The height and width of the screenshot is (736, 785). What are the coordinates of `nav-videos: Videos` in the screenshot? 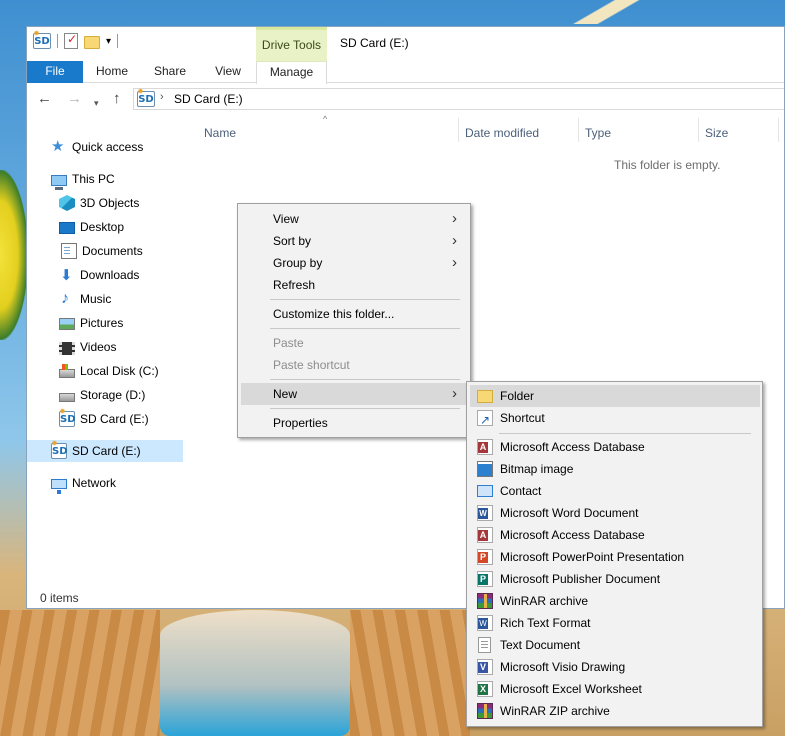 It's located at (120, 347).